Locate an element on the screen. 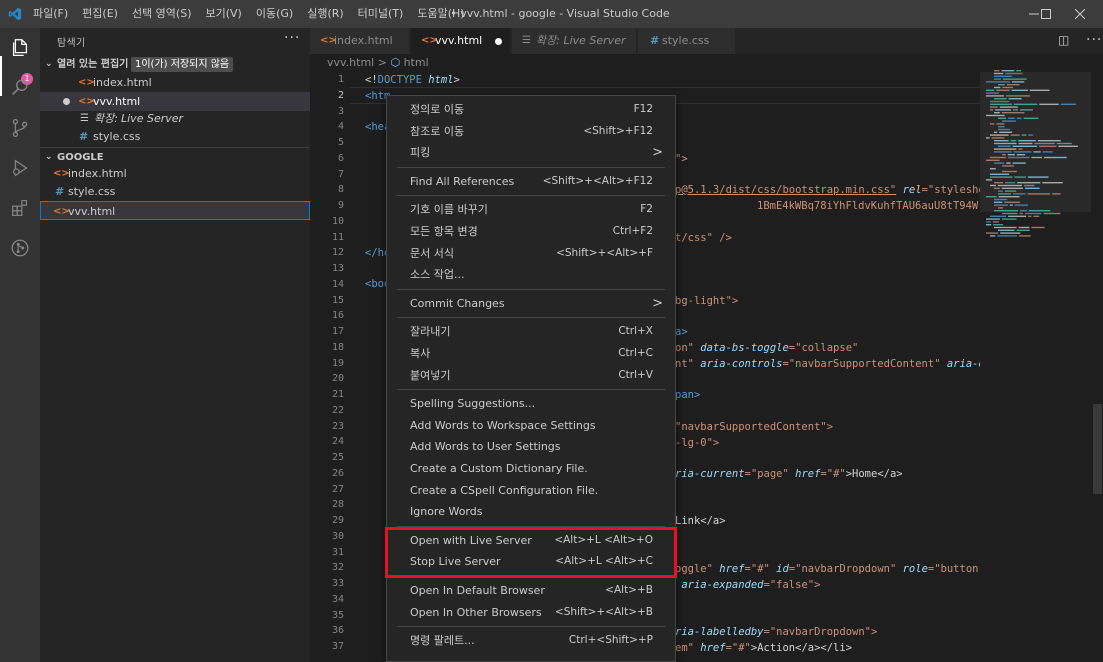 The width and height of the screenshot is (1103, 662). minimap is located at coordinates (1041, 358).